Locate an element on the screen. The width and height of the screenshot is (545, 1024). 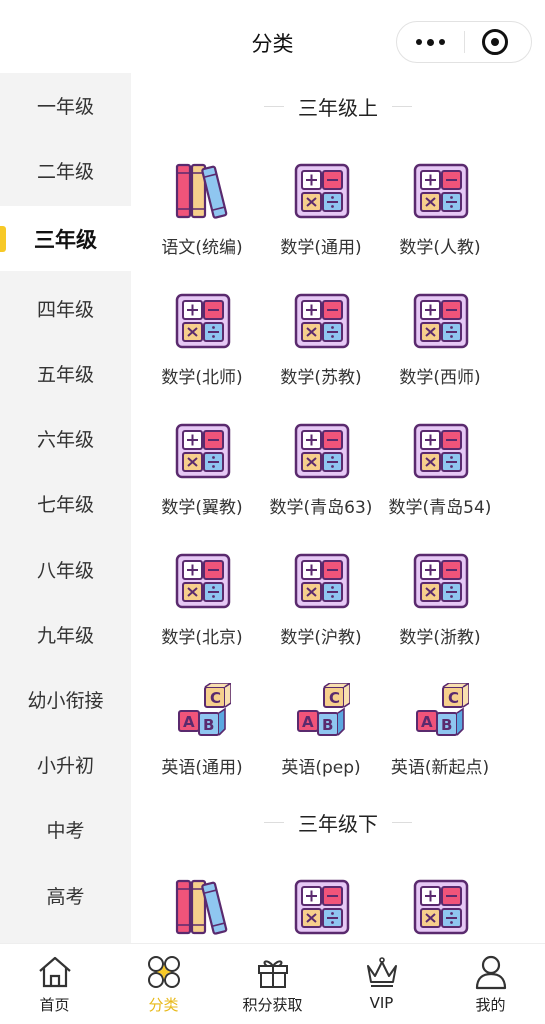
sidebar-item-primary-to-middle: 小升初 is located at coordinates (65, 764).